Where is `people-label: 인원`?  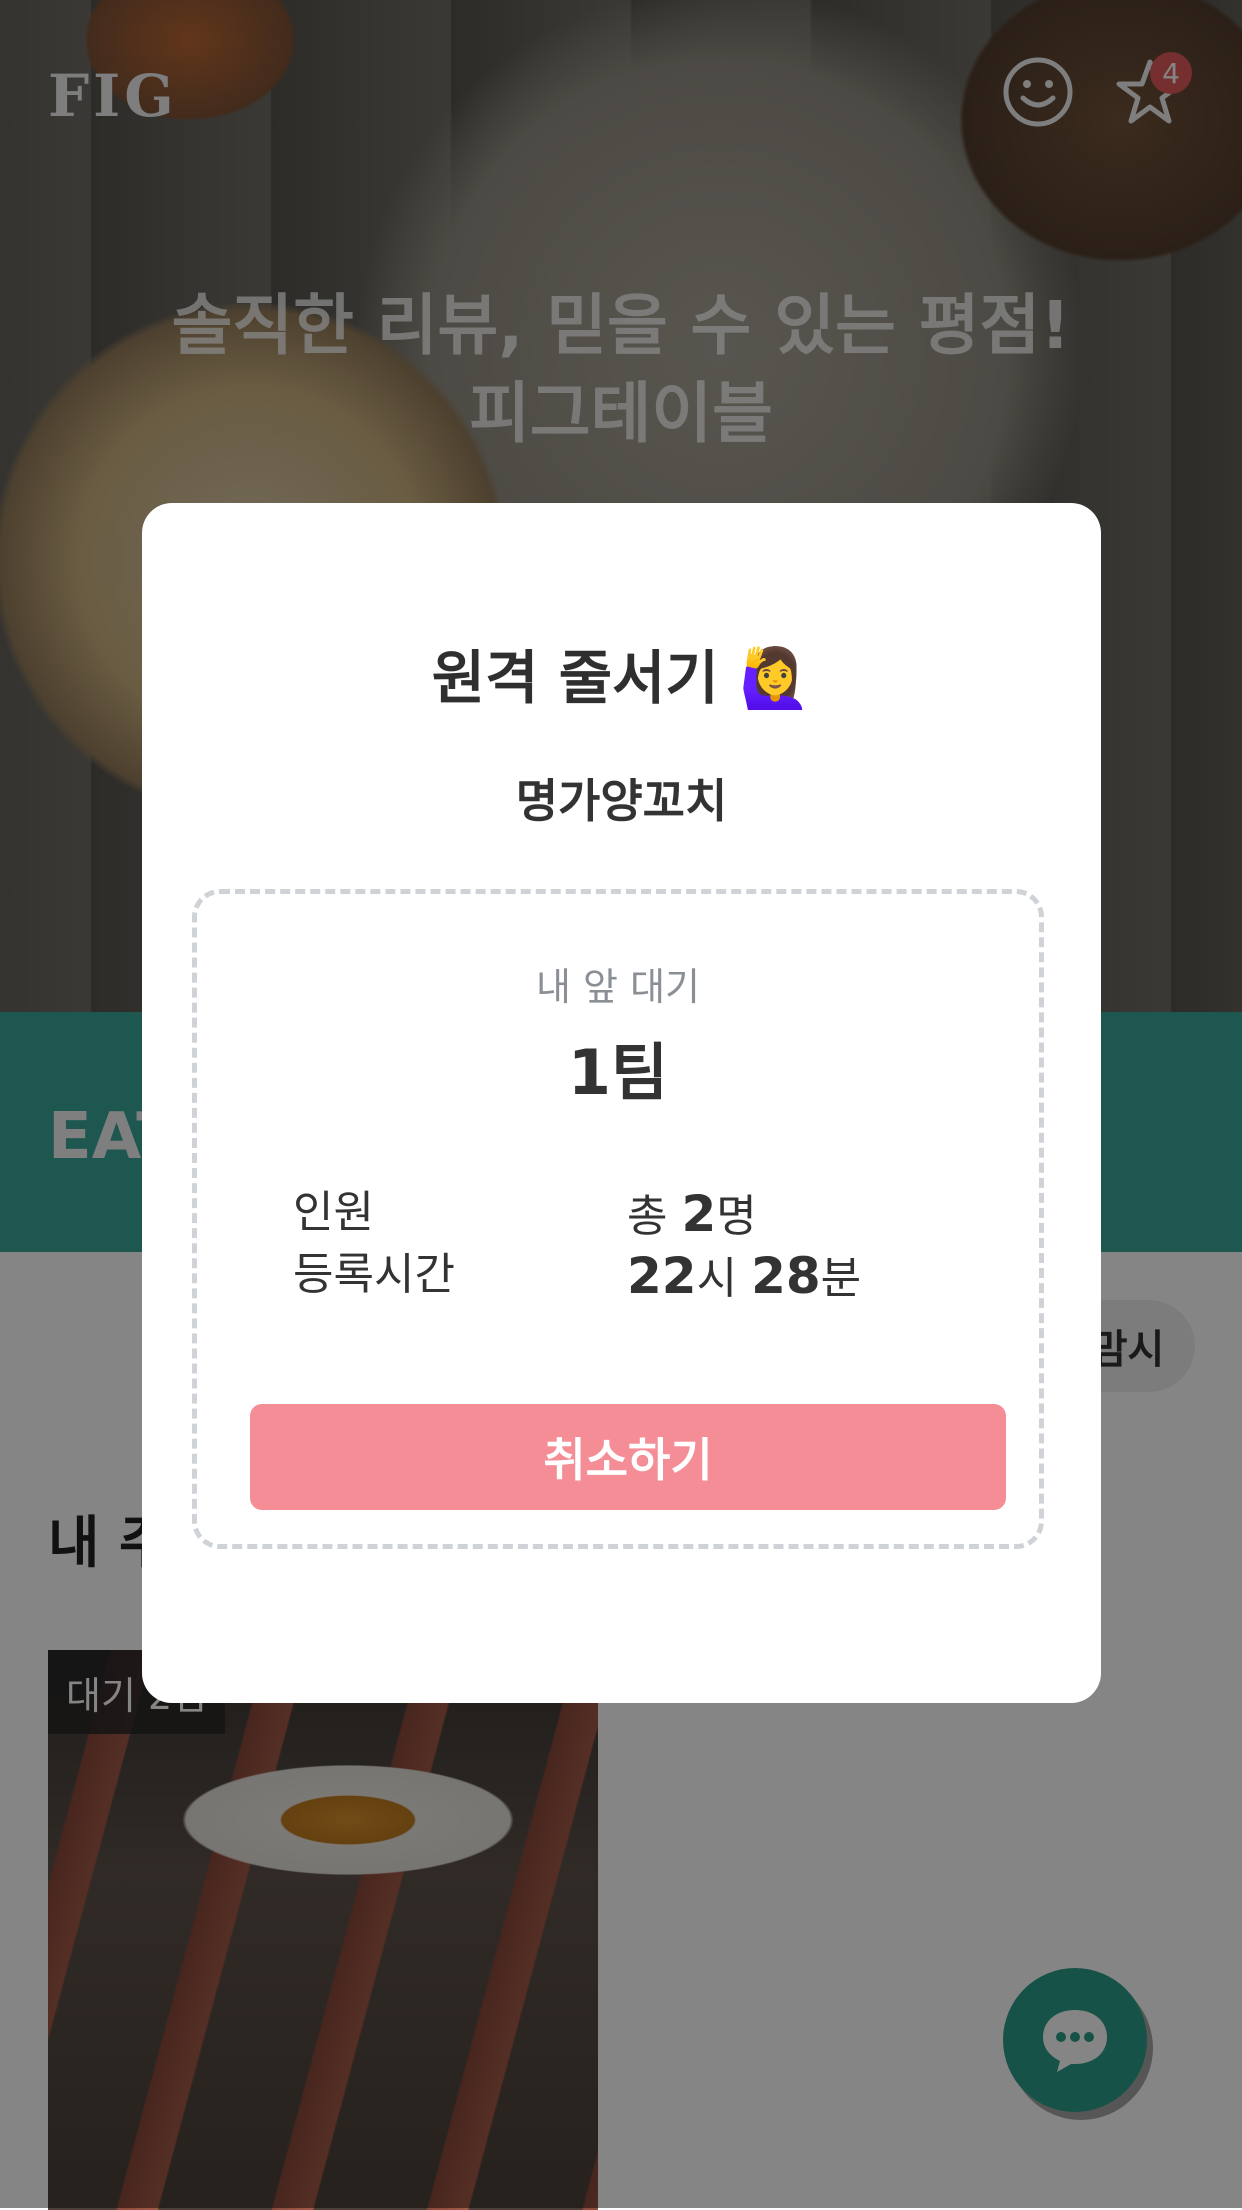 people-label: 인원 is located at coordinates (333, 1212).